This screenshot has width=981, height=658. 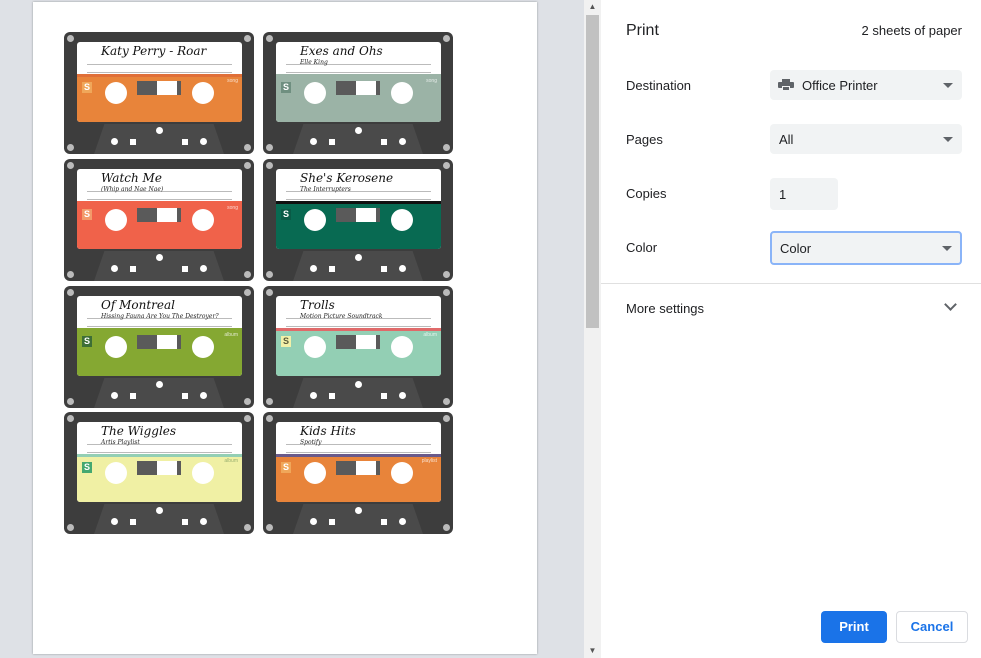 I want to click on cassette-title: Exes and Ohs, so click(x=341, y=51).